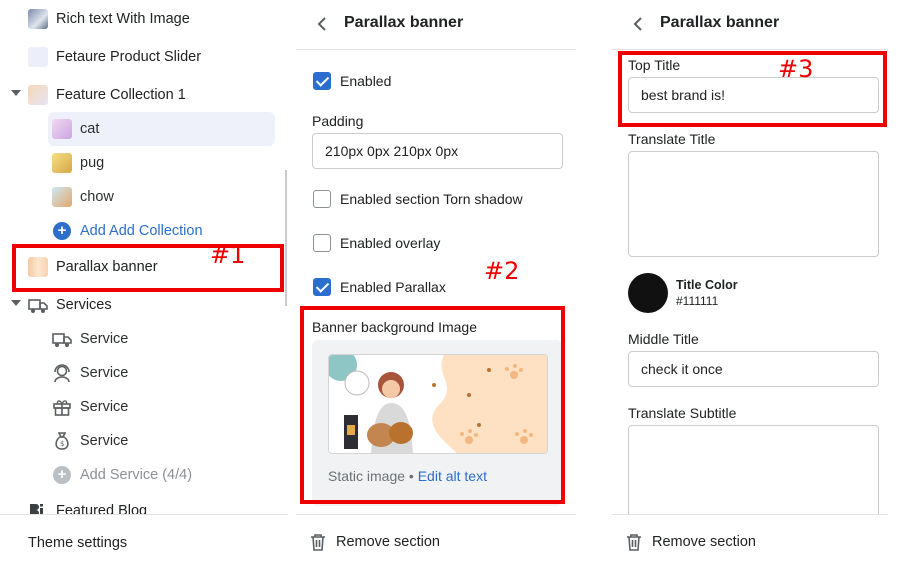 The width and height of the screenshot is (904, 580). I want to click on tree-item-cat: cat, so click(142, 129).